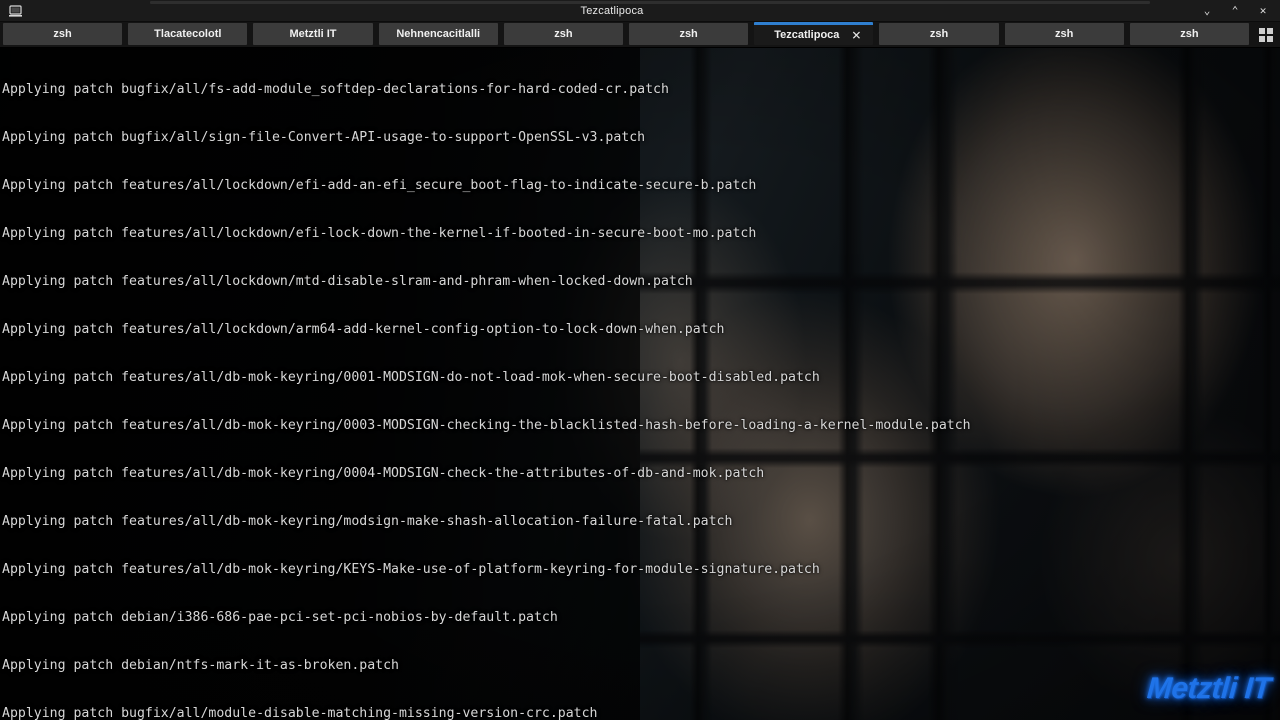  I want to click on tab-zsh-5: zsh, so click(1064, 34).